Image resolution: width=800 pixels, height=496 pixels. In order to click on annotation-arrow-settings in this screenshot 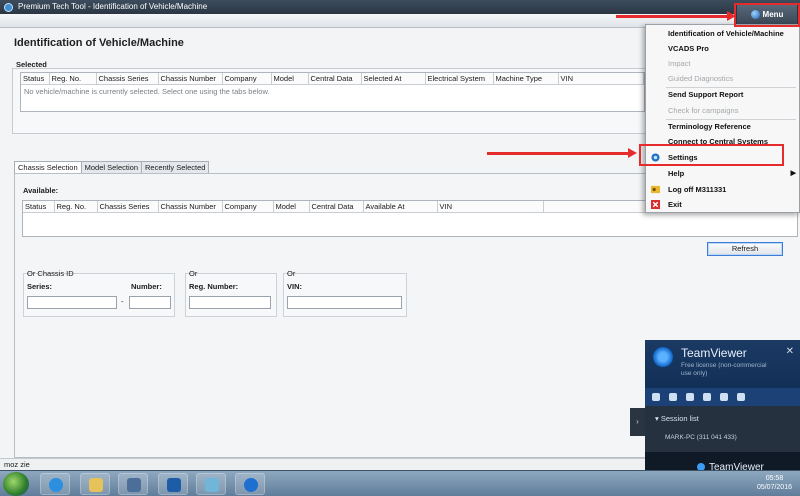, I will do `click(562, 153)`.